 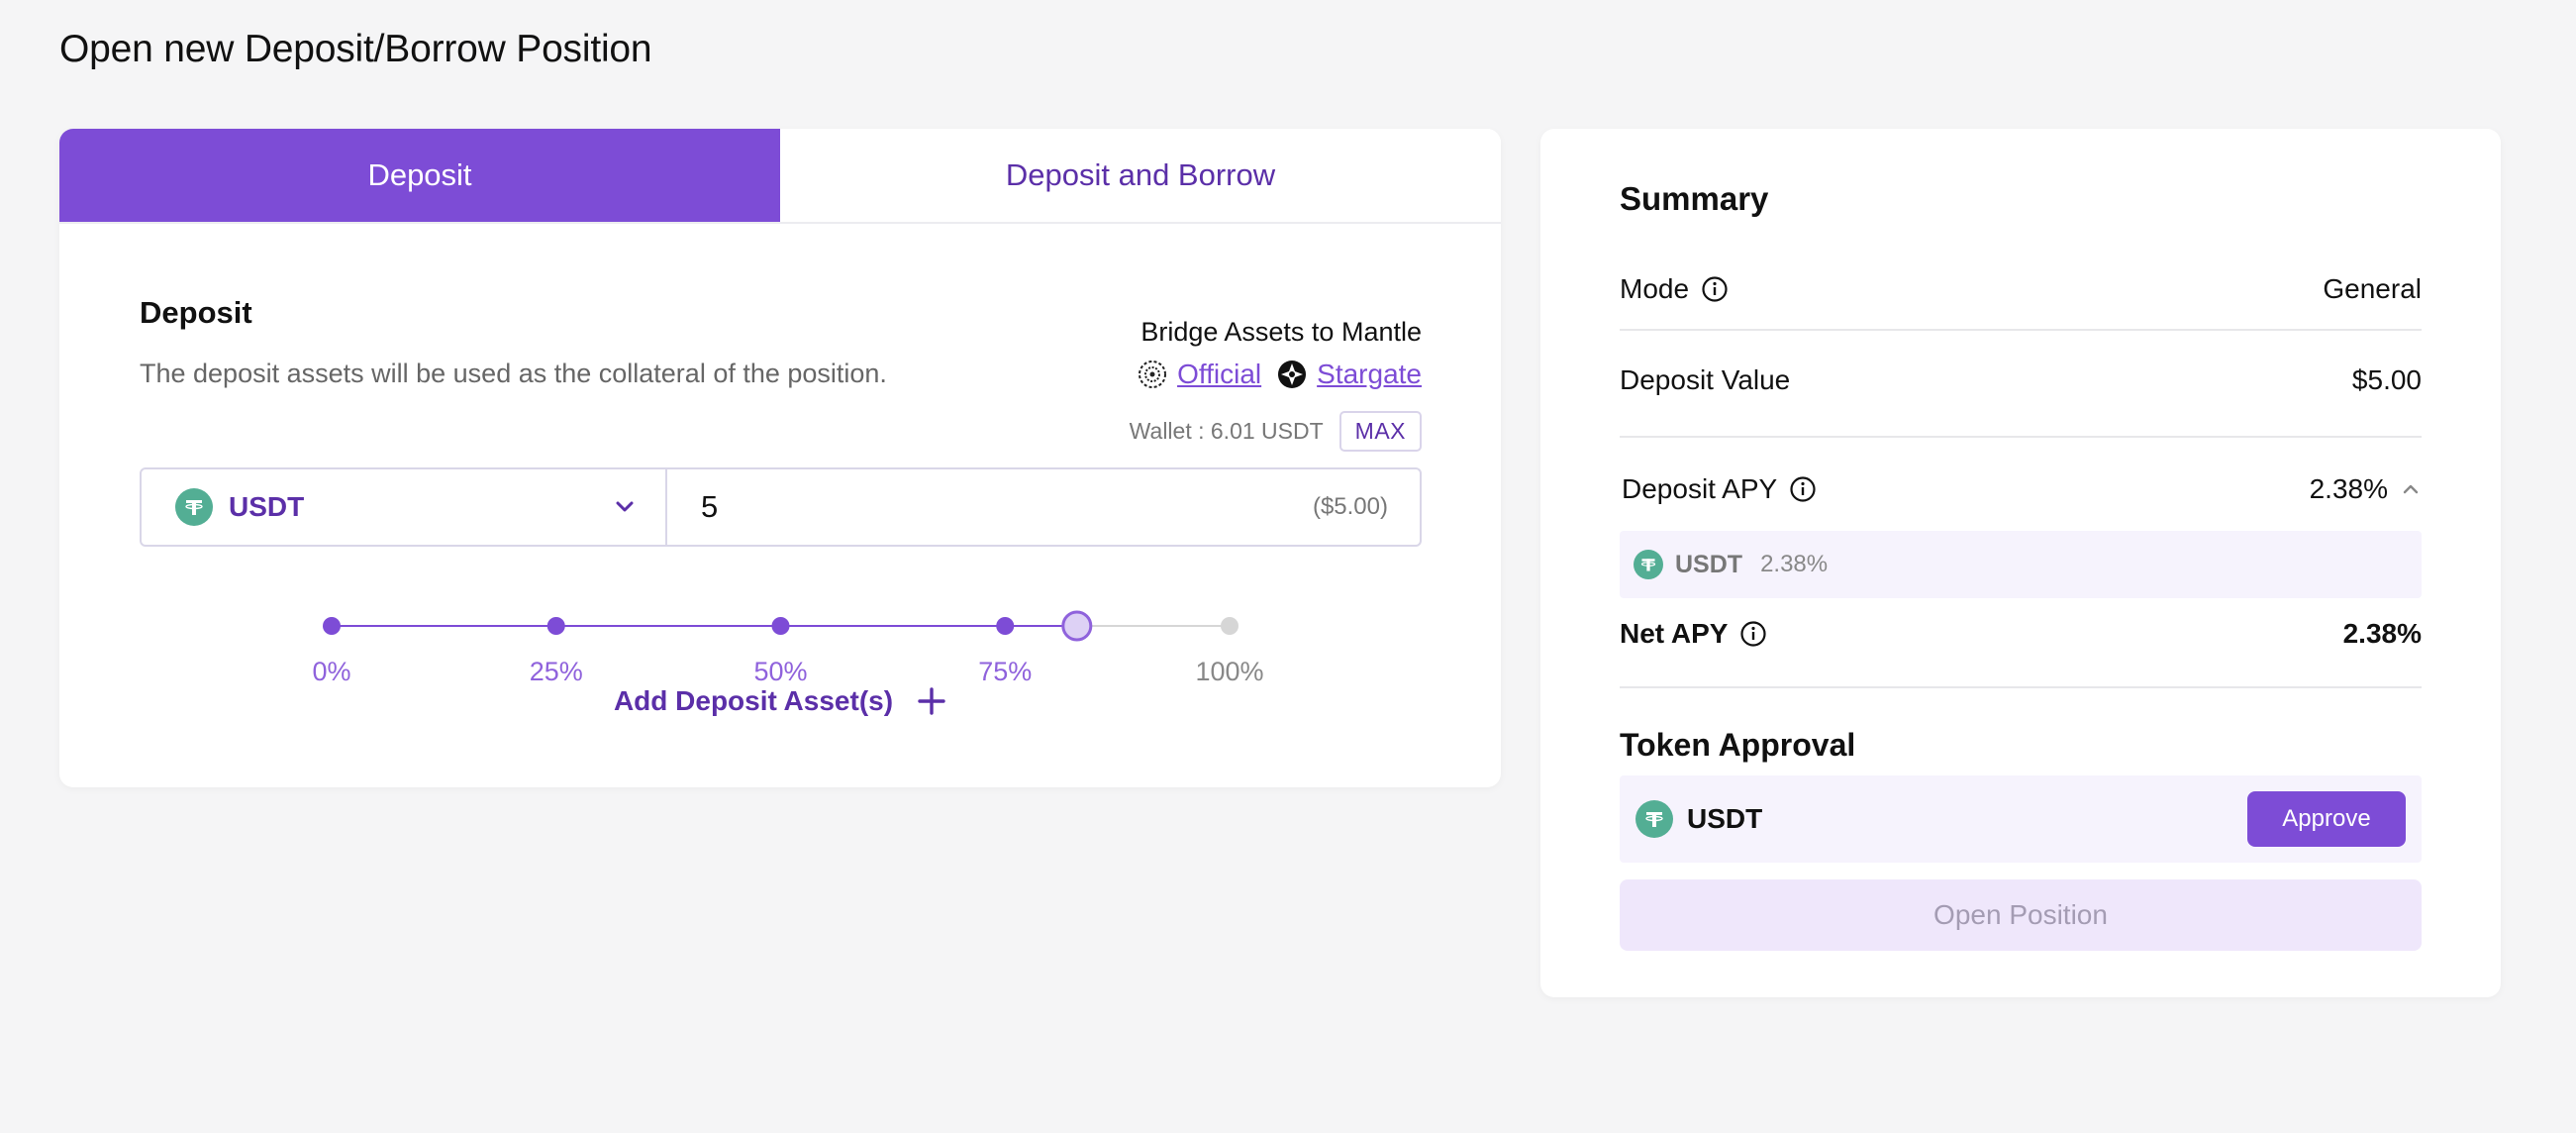 I want to click on deposit-value: $5.00, so click(x=2387, y=379).